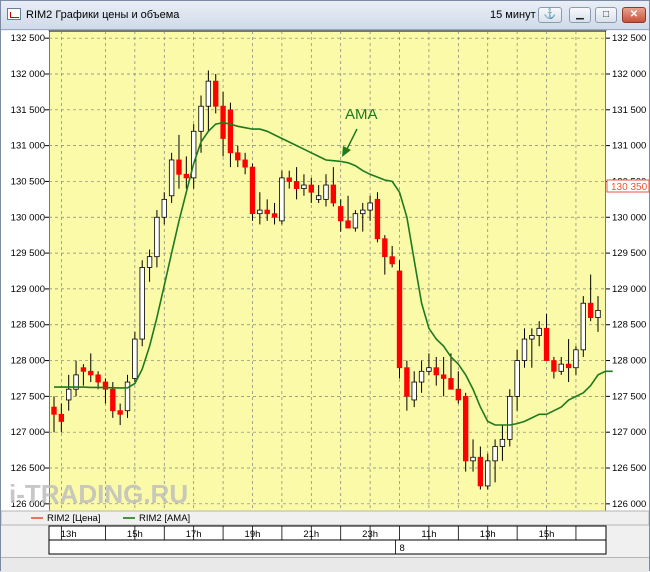 This screenshot has height=572, width=650. Describe the element at coordinates (28, 325) in the screenshot. I see `y-tick-label-left: 128 500` at that location.